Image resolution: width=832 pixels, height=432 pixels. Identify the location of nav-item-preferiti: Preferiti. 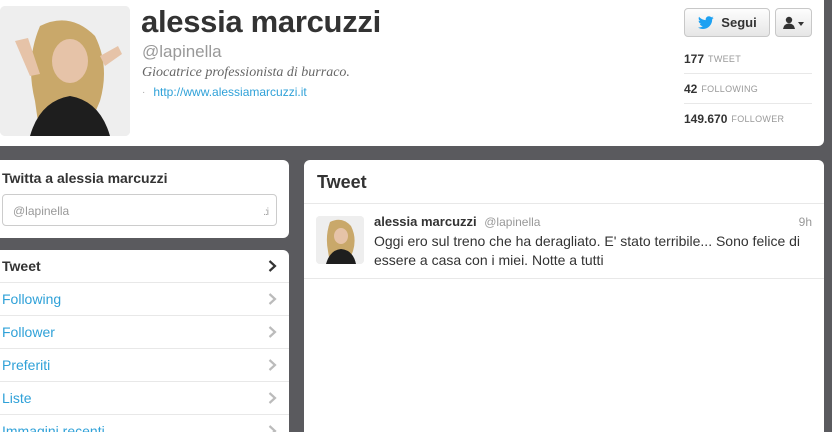
(144, 365).